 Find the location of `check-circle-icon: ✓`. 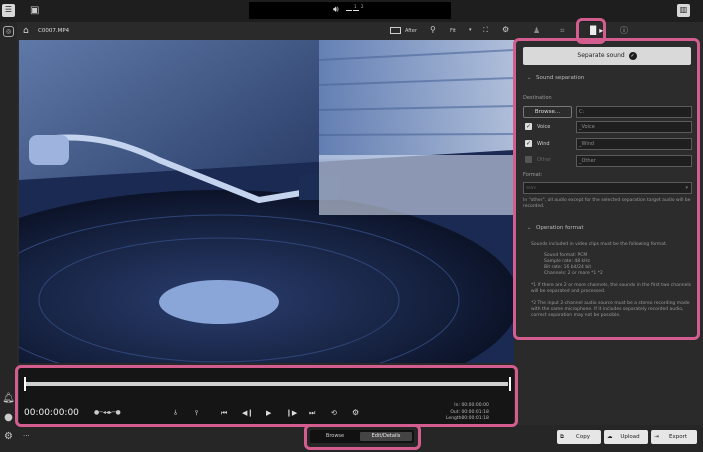

check-circle-icon: ✓ is located at coordinates (632, 56).